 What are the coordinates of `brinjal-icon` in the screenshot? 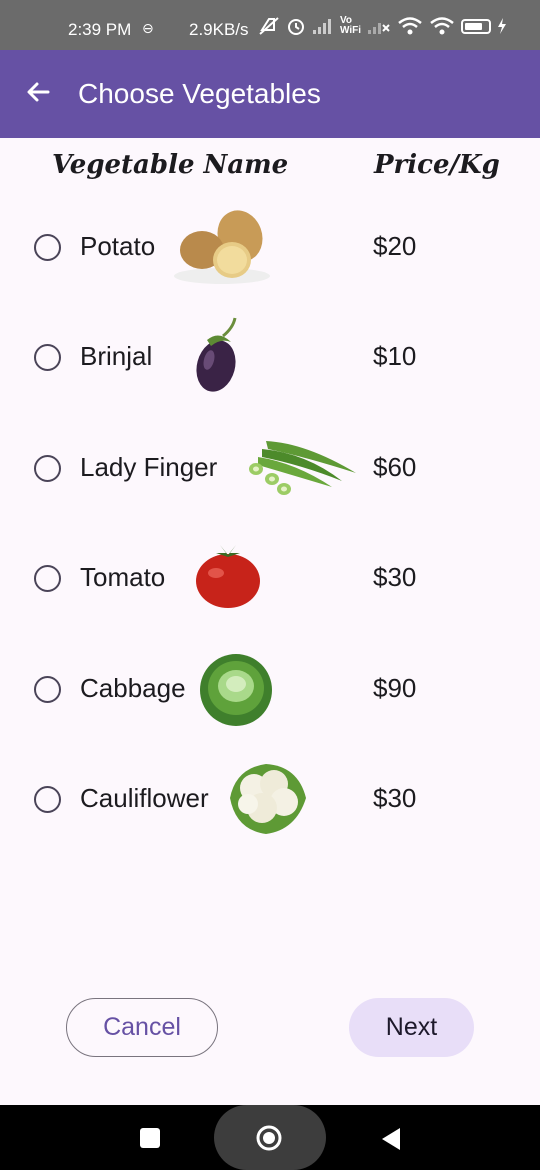 It's located at (216, 354).